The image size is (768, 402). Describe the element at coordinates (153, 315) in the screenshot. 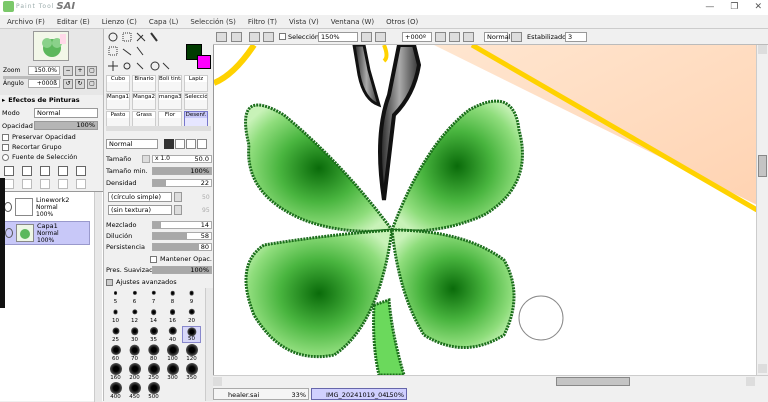

I see `brush-size-preset: 14` at that location.